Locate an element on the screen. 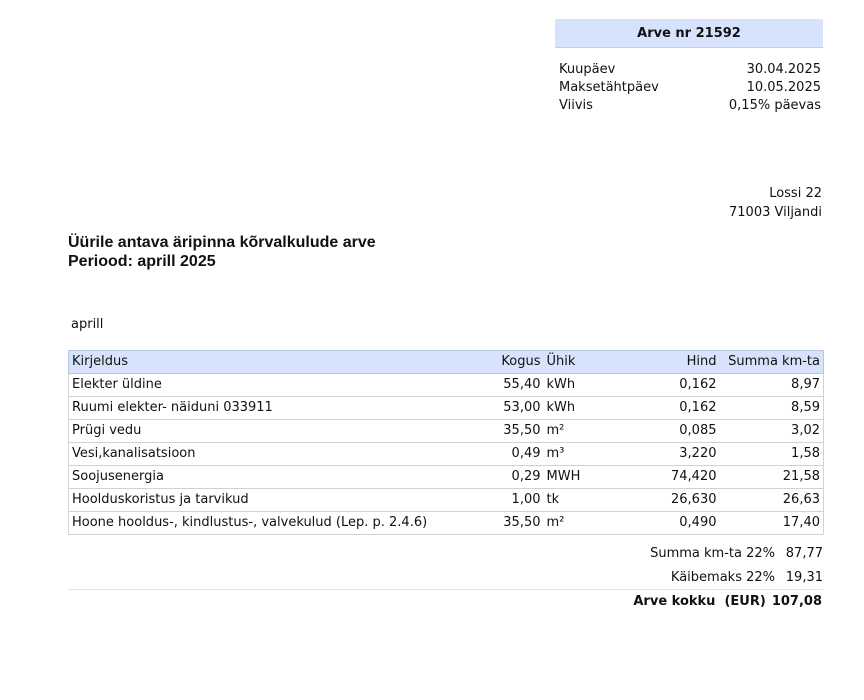 This screenshot has height=700, width=864. late-fee-label: Viivis is located at coordinates (576, 105).